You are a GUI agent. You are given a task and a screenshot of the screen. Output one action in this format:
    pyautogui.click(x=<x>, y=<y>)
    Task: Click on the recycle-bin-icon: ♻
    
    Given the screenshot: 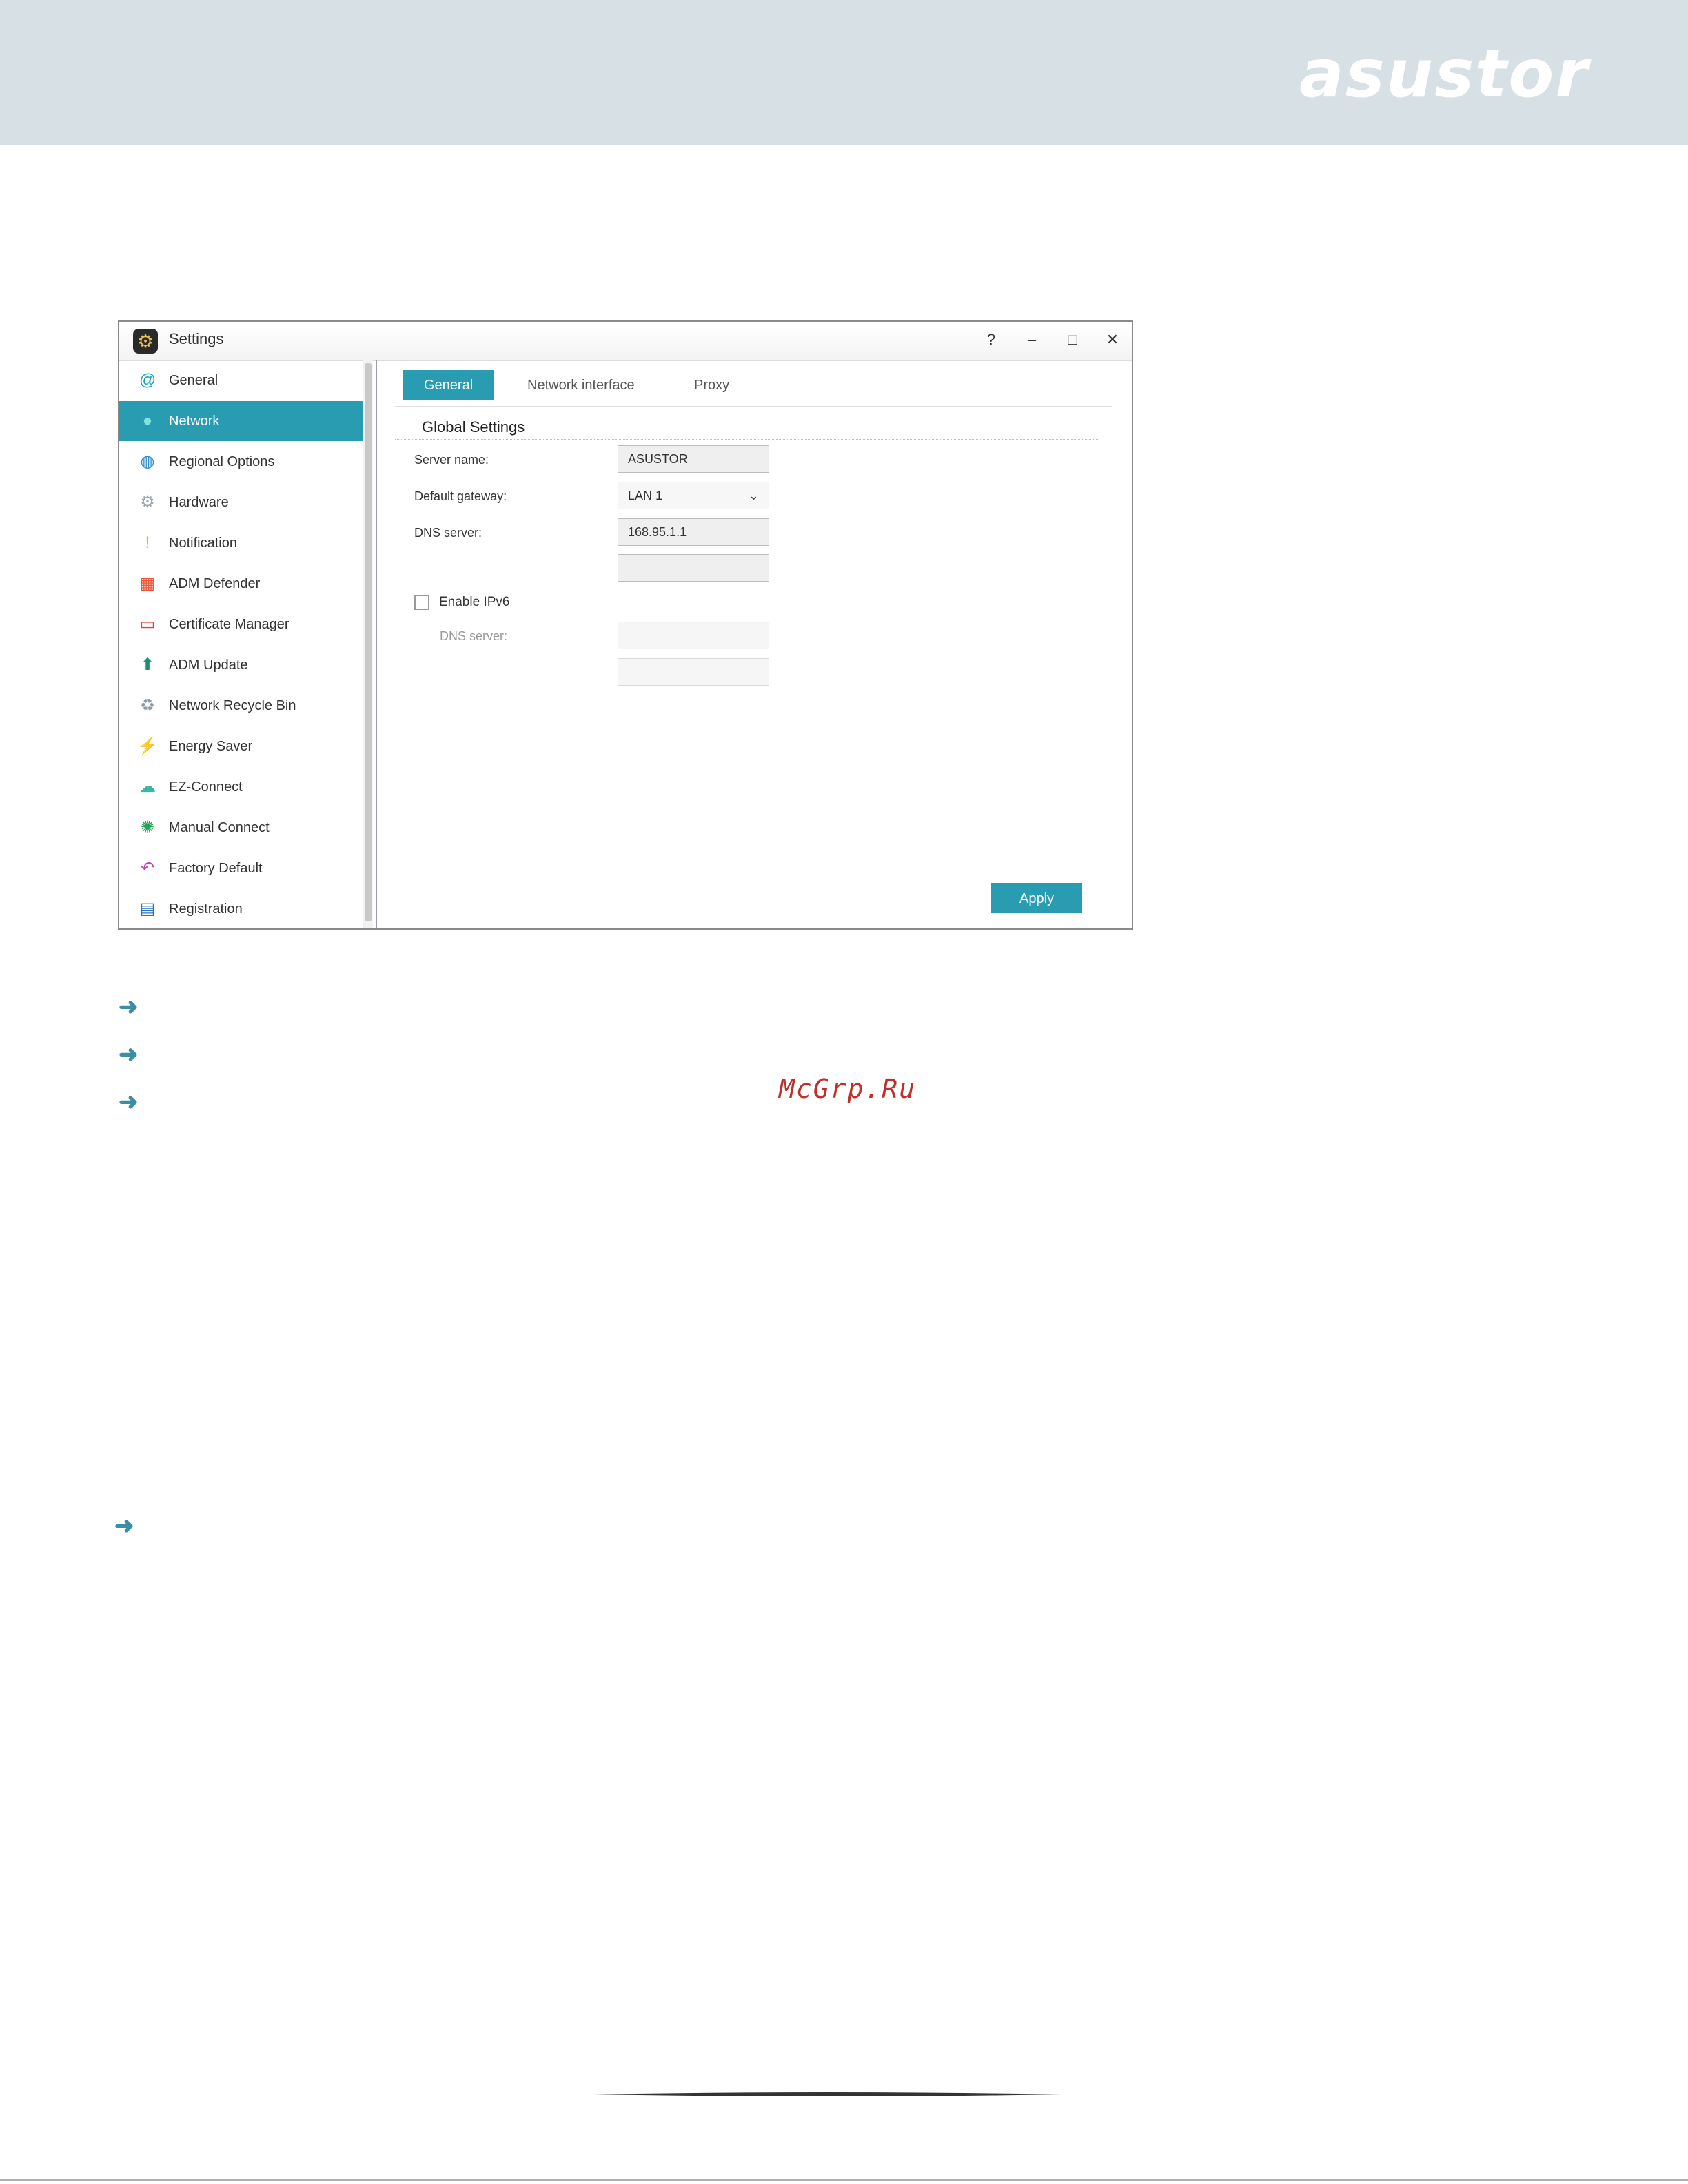 What is the action you would take?
    pyautogui.click(x=147, y=705)
    